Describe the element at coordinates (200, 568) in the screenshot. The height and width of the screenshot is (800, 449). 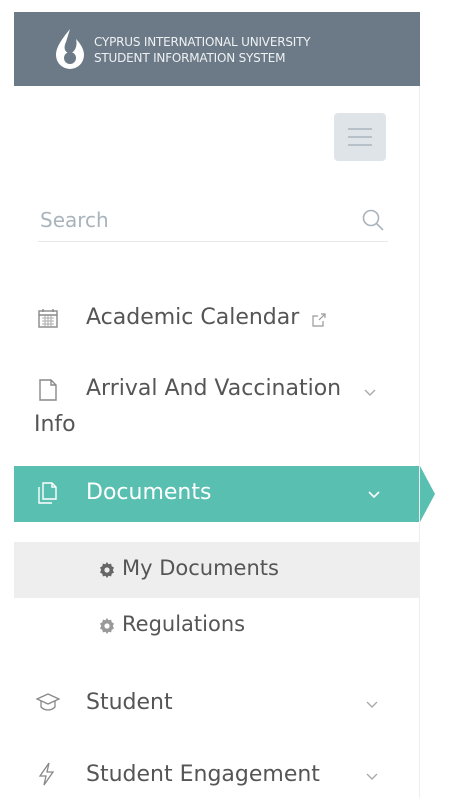
I see `submenu-item-label: My Documents` at that location.